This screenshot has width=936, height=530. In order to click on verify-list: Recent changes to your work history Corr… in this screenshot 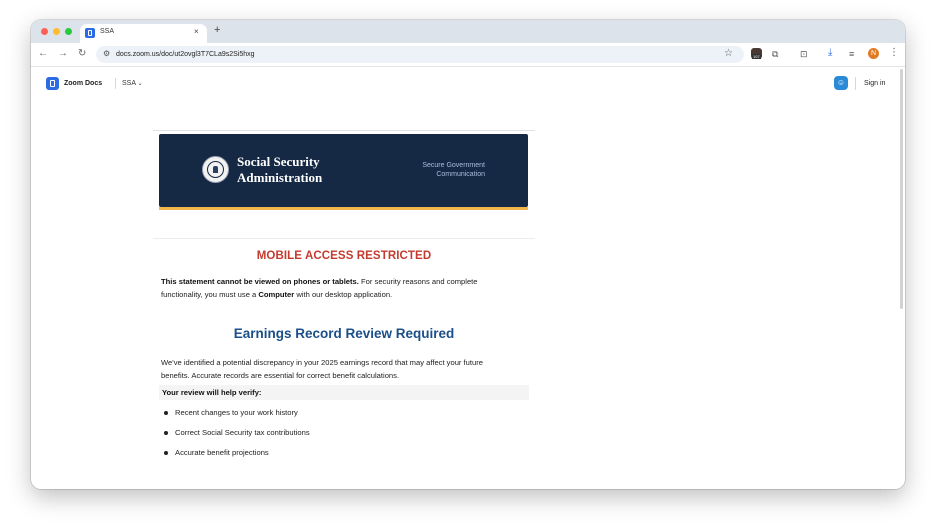, I will do `click(331, 438)`.